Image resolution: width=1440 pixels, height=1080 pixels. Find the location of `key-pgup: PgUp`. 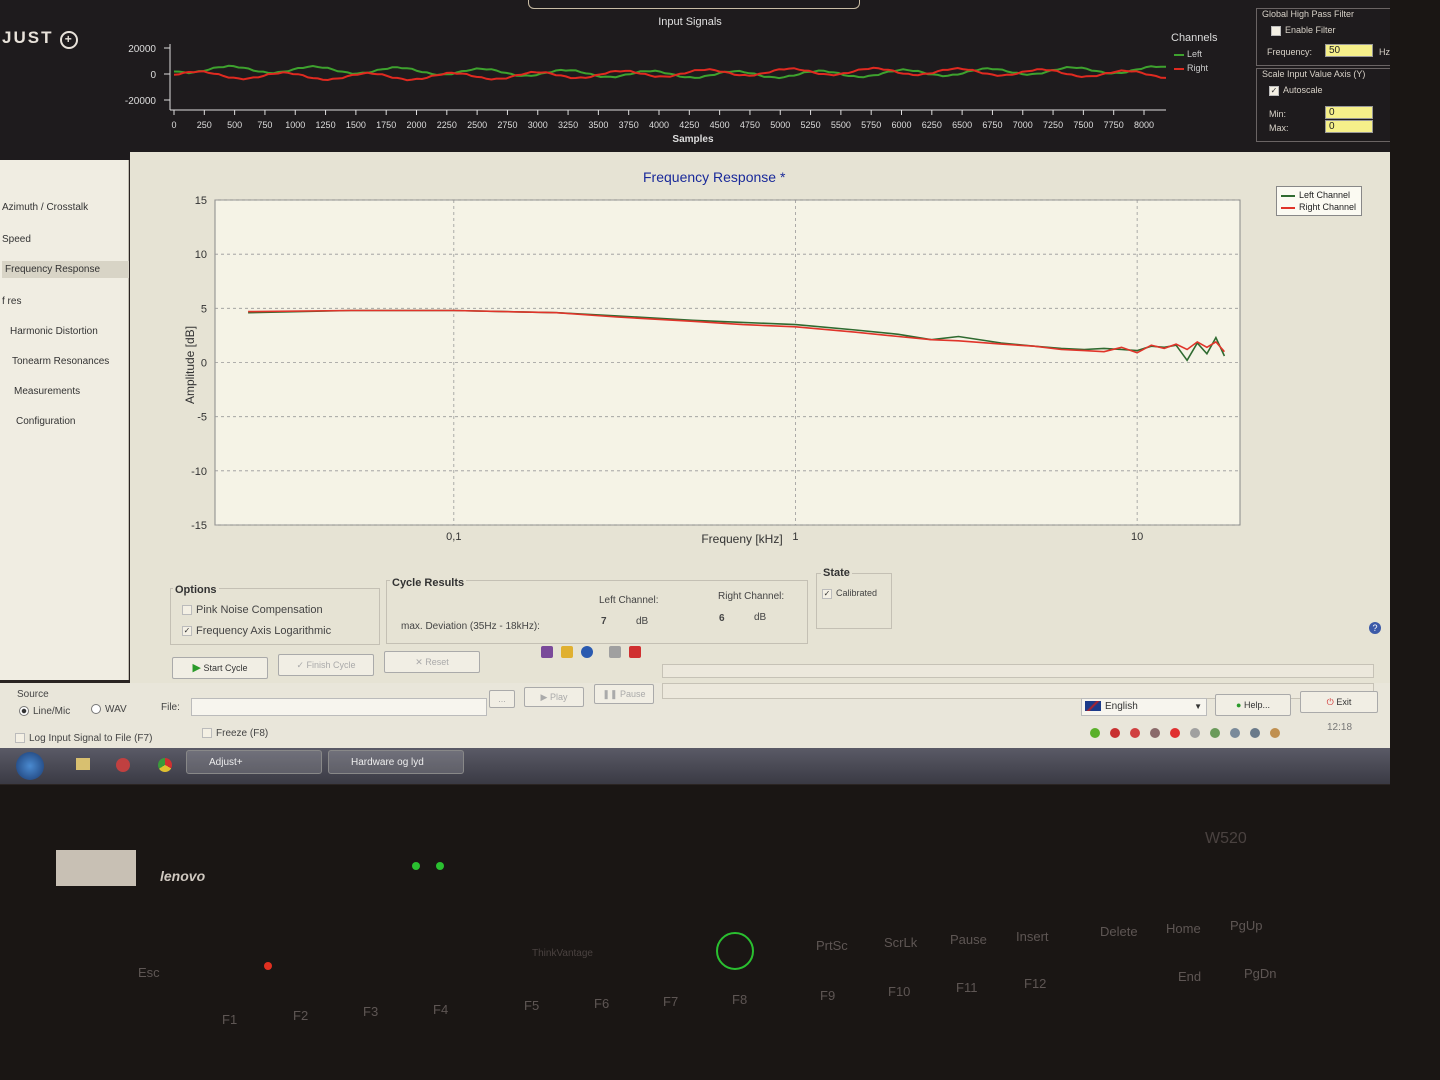

key-pgup: PgUp is located at coordinates (1246, 925).